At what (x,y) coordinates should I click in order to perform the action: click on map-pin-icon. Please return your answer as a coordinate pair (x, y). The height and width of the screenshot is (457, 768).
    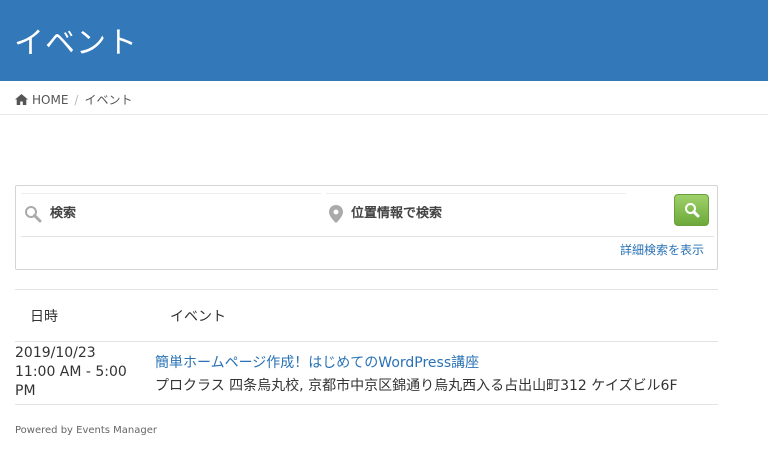
    Looking at the image, I should click on (336, 213).